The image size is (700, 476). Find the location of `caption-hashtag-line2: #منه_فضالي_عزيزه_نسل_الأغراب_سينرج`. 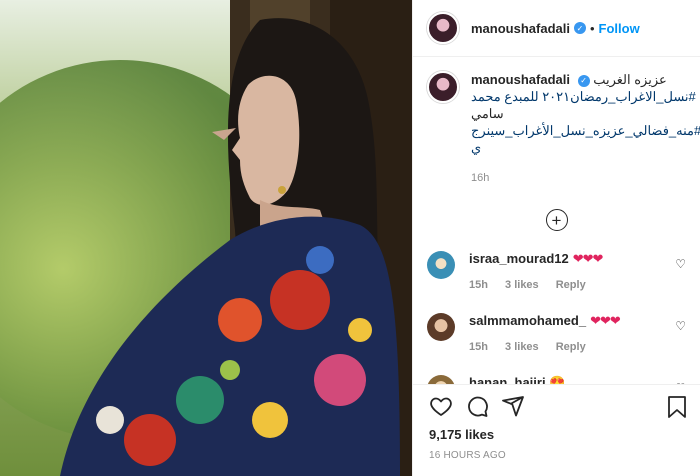

caption-hashtag-line2: #منه_فضالي_عزيزه_نسل_الأغراب_سينرج is located at coordinates (585, 130).